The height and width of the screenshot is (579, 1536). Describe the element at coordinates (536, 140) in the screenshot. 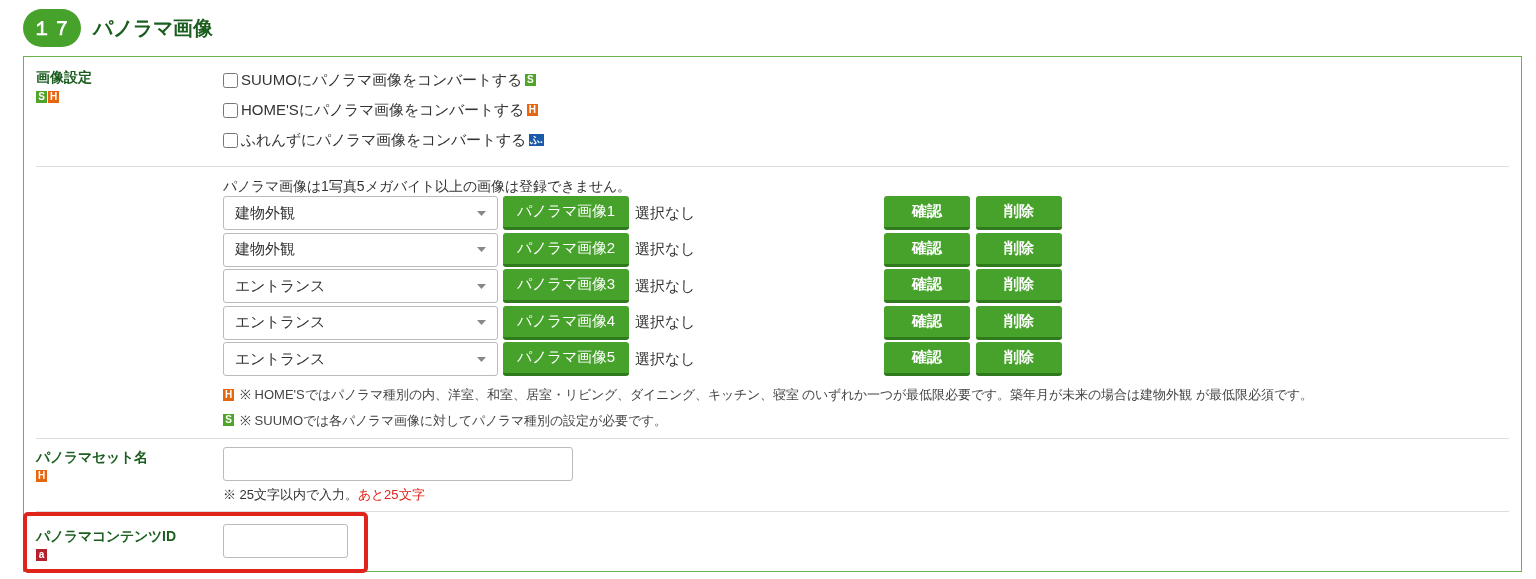

I see `badge: ふ.` at that location.